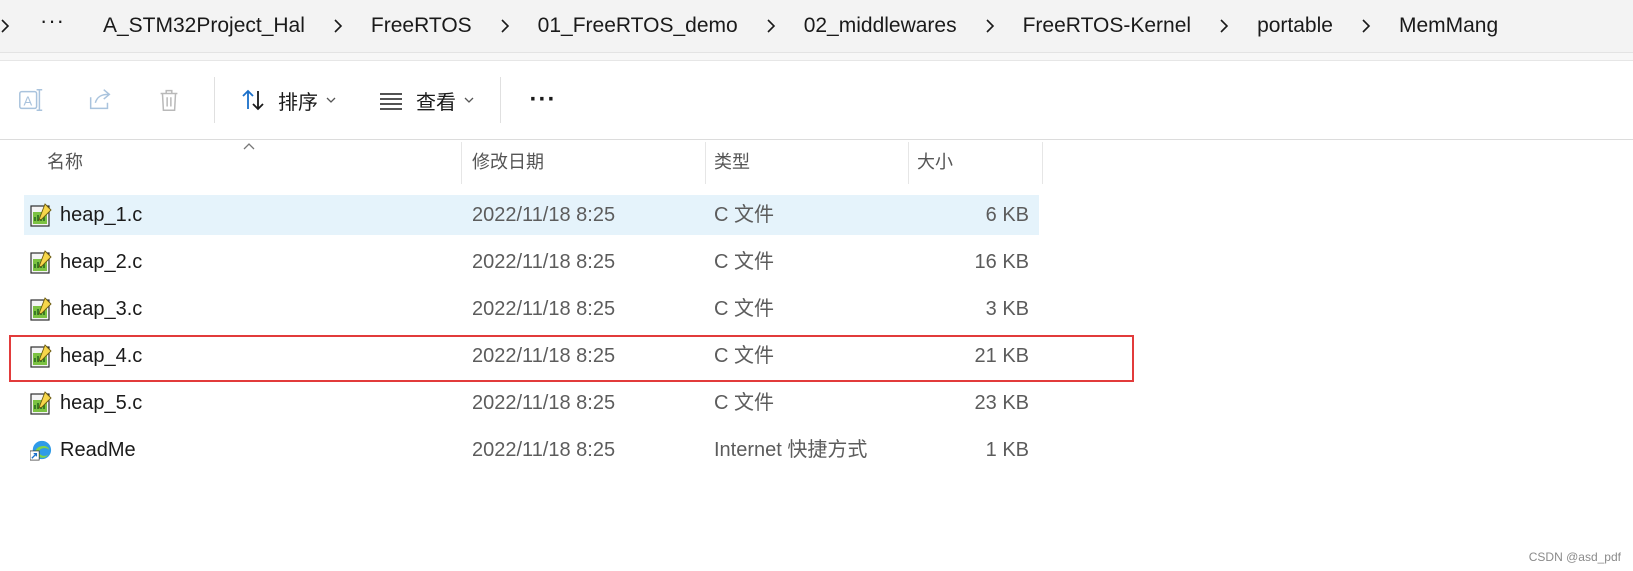  What do you see at coordinates (816, 100) in the screenshot?
I see `command-bar: A 排序 查看 ···` at bounding box center [816, 100].